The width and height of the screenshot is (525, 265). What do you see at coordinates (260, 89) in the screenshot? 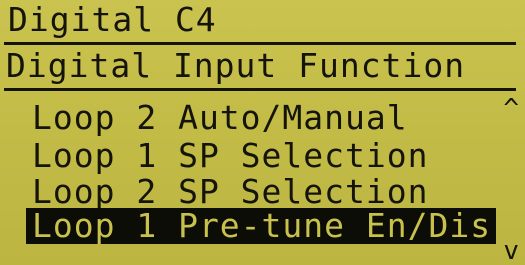
I see `subtitle-divider` at bounding box center [260, 89].